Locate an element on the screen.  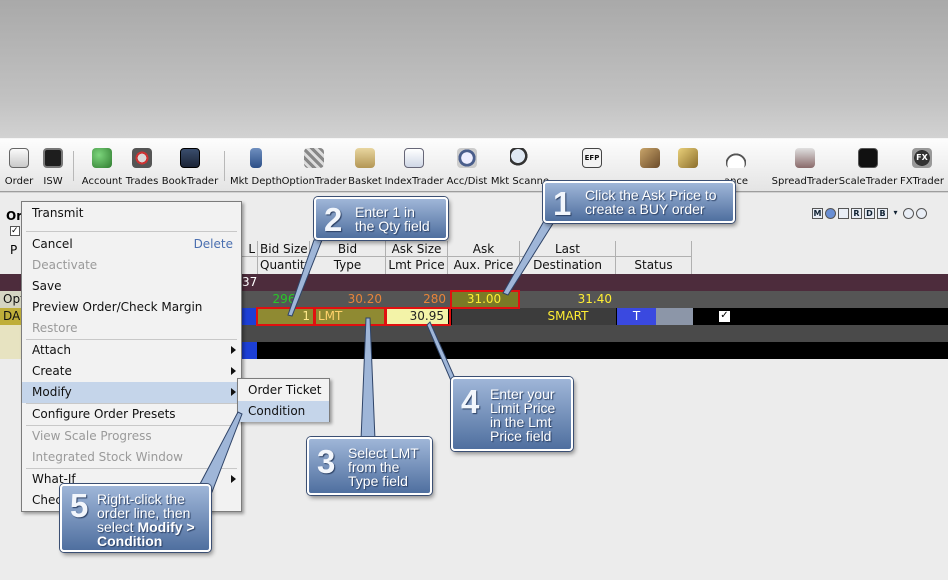
scale-trader-icon is located at coordinates (868, 158).